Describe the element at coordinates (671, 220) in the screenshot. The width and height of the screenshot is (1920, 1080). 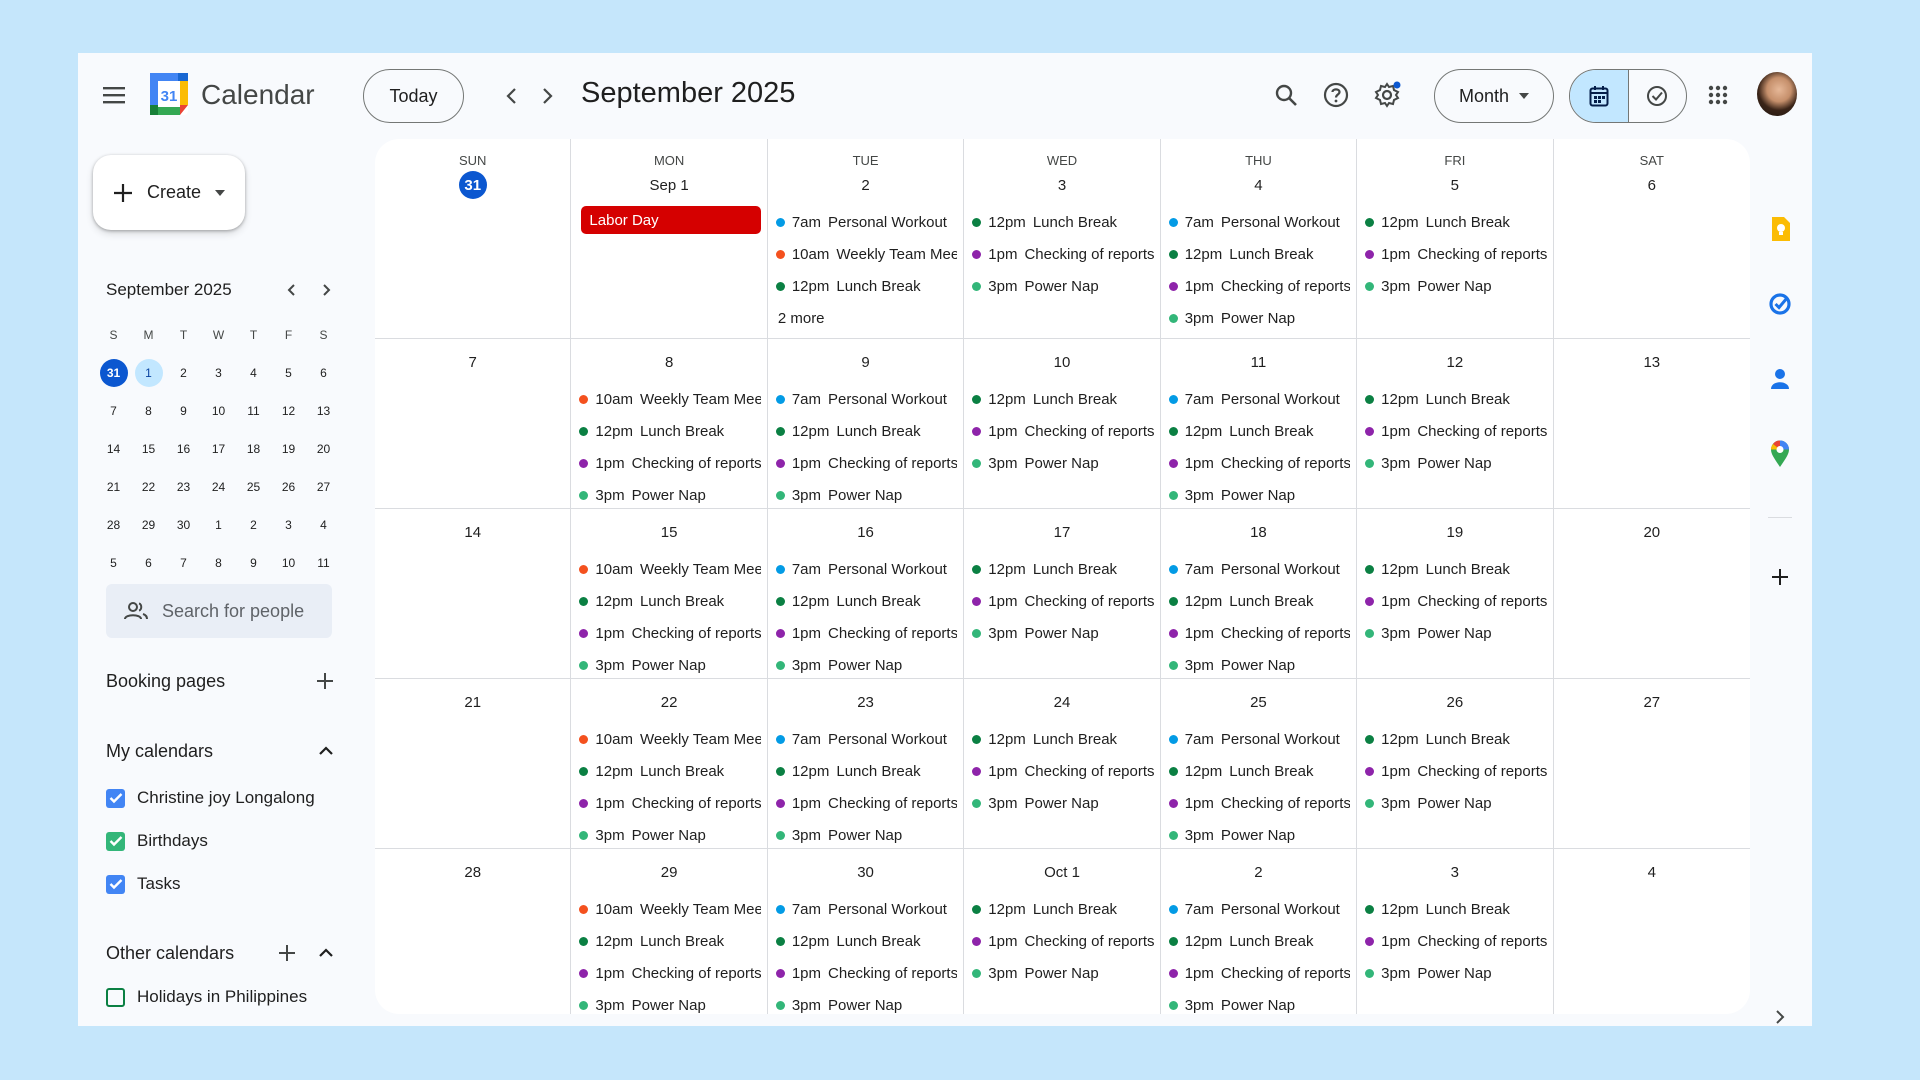
I see `all-day-event: Labor Day` at that location.